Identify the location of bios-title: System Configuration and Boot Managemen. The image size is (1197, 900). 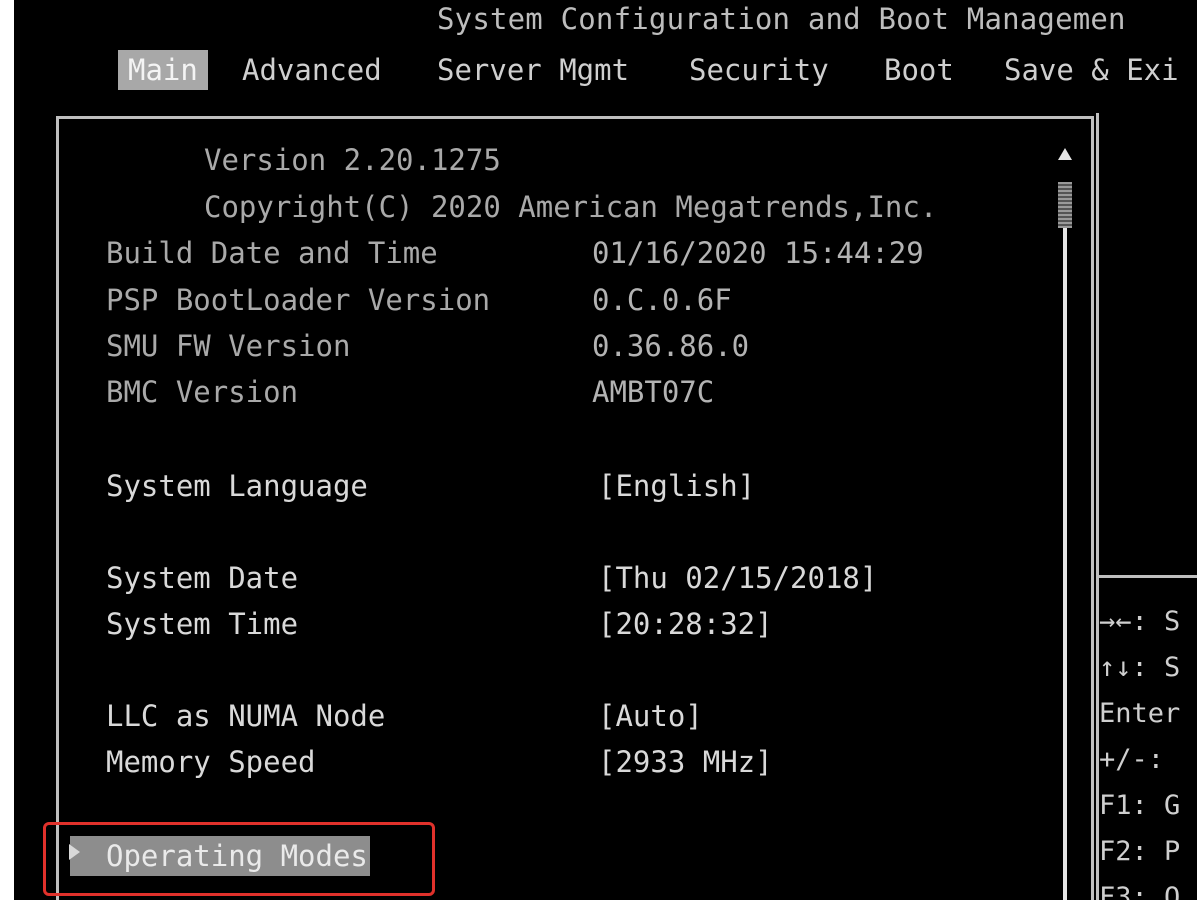
(781, 19).